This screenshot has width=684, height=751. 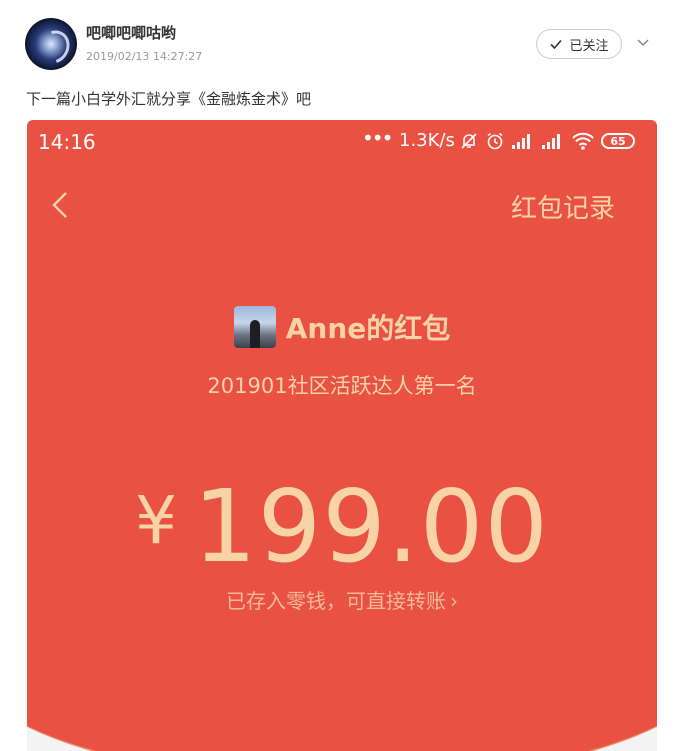 I want to click on chevron-right-icon: ›, so click(x=454, y=601).